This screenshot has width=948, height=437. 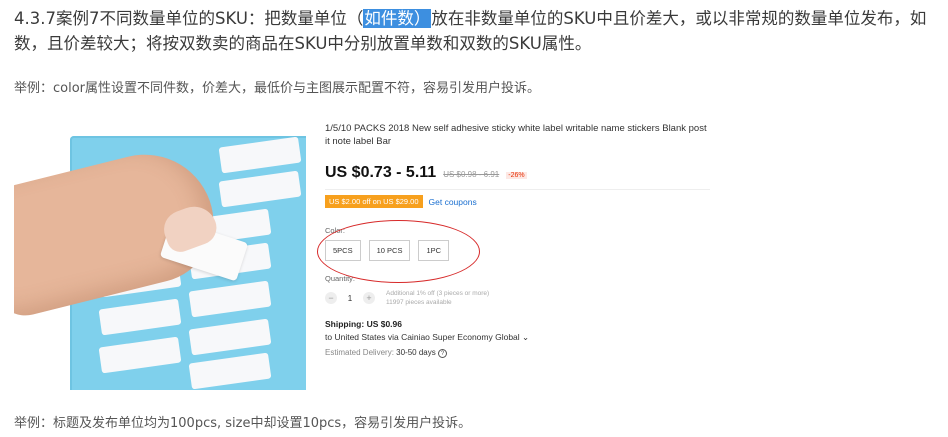 I want to click on shipping-price: US $0.96, so click(x=384, y=324).